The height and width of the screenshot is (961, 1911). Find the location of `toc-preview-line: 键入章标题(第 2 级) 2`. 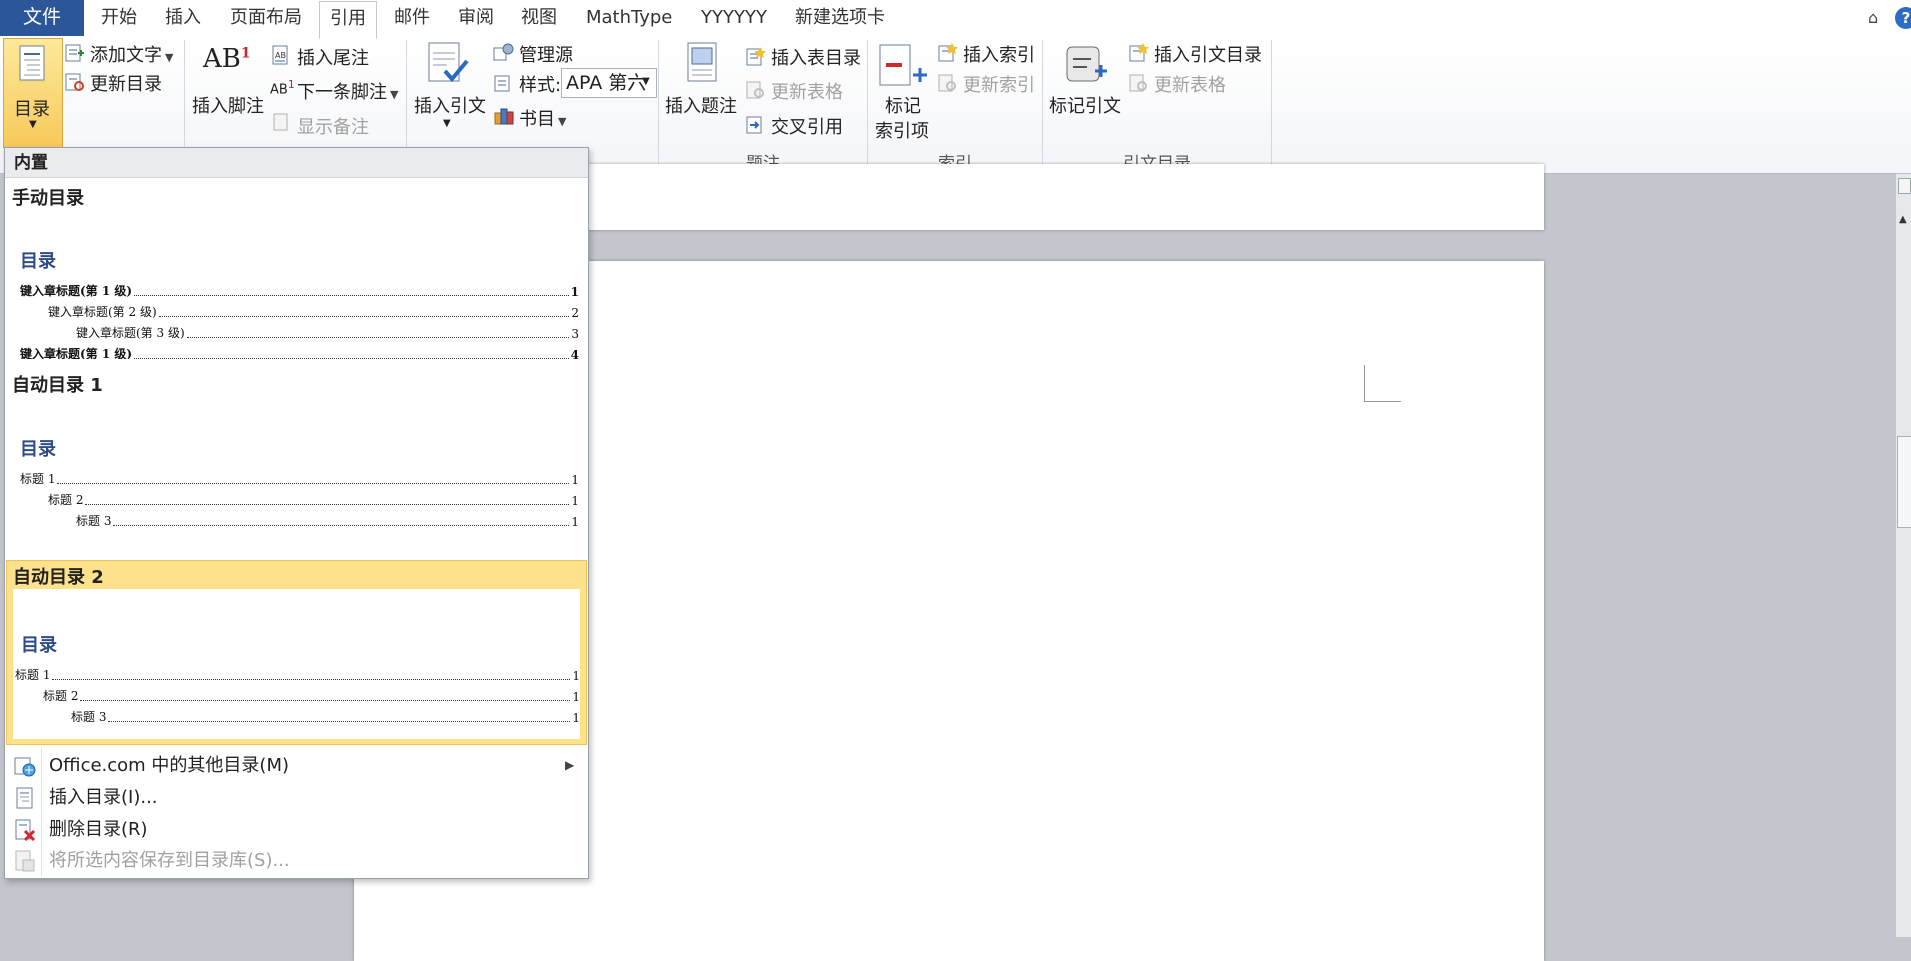

toc-preview-line: 键入章标题(第 2 级) 2 is located at coordinates (313, 312).